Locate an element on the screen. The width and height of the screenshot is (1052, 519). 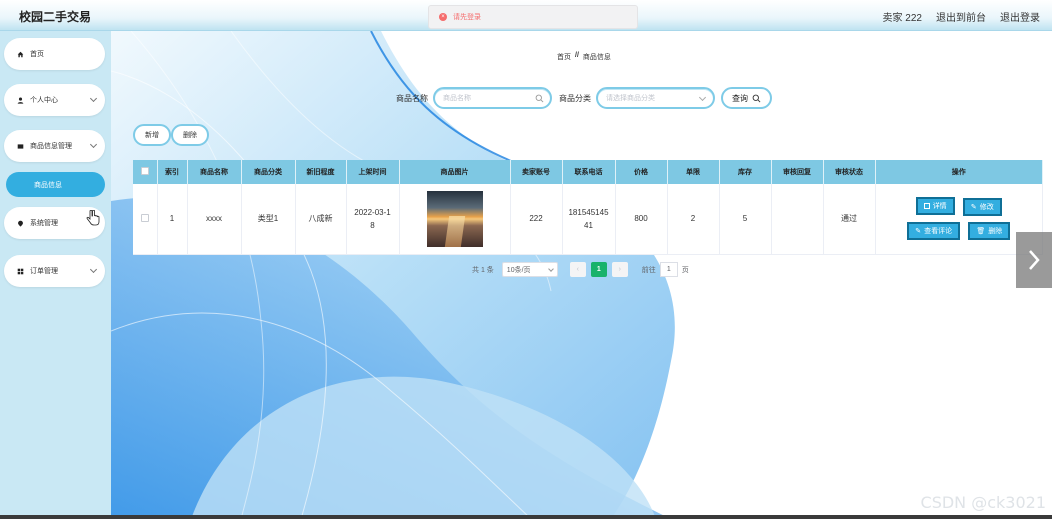
search-bar: 商品名称 商品名称 商品分类 请选择商品分类 查询 is located at coordinates (584, 98).